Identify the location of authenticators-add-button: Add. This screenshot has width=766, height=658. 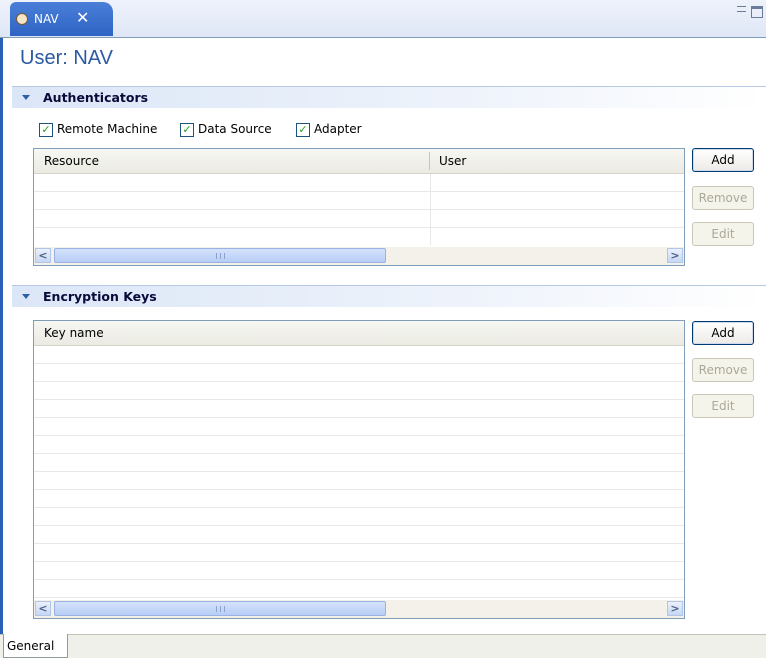
(723, 160).